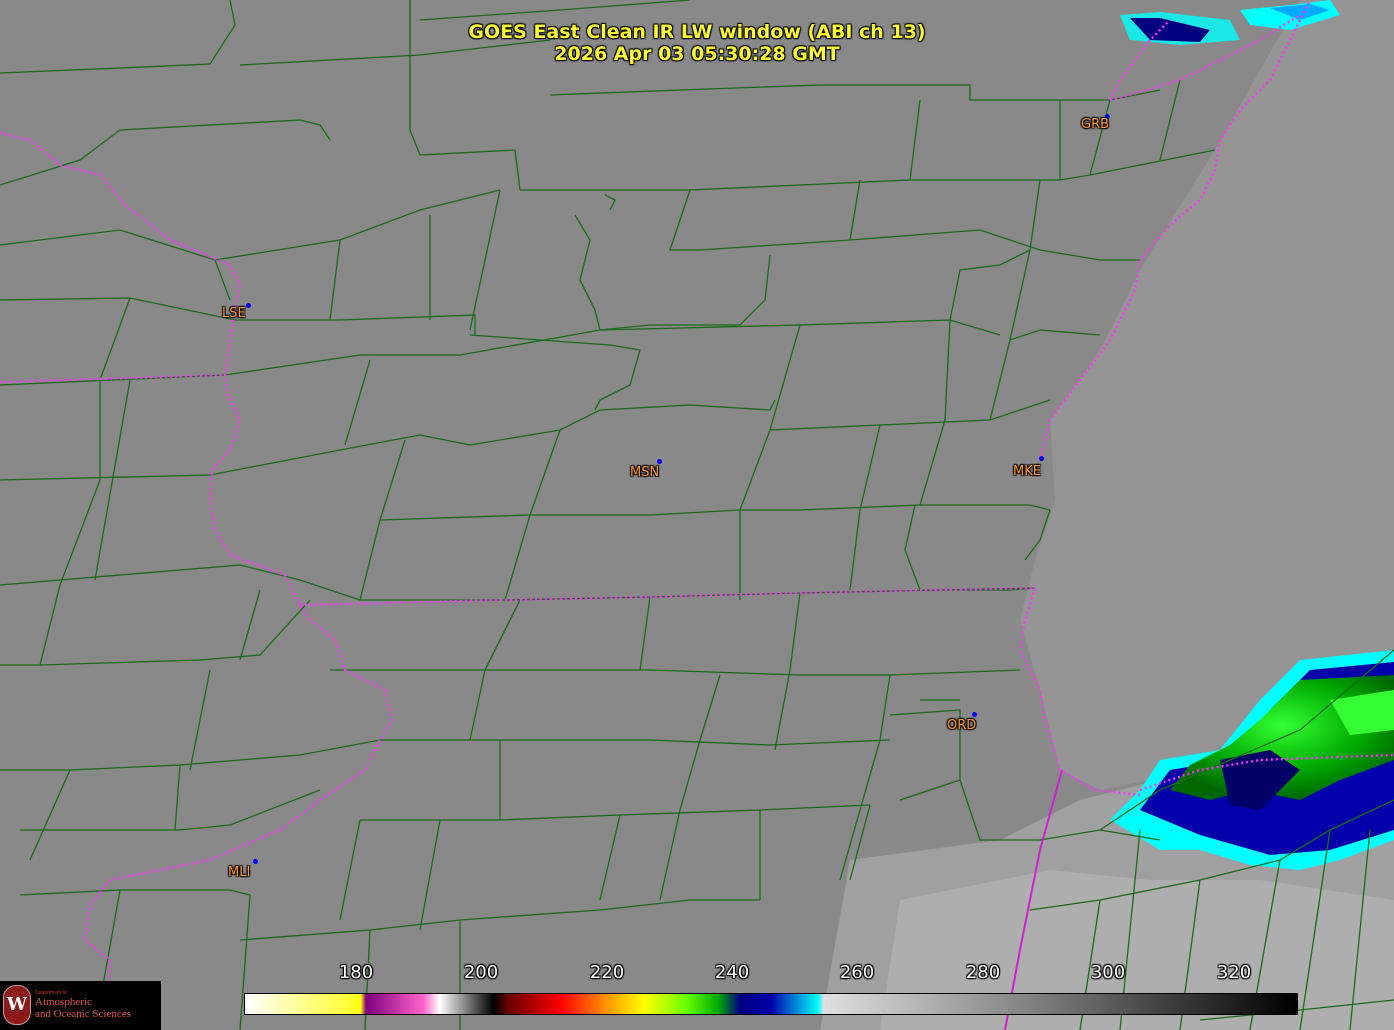 This screenshot has width=1394, height=1030. I want to click on city-dot-lse, so click(248, 305).